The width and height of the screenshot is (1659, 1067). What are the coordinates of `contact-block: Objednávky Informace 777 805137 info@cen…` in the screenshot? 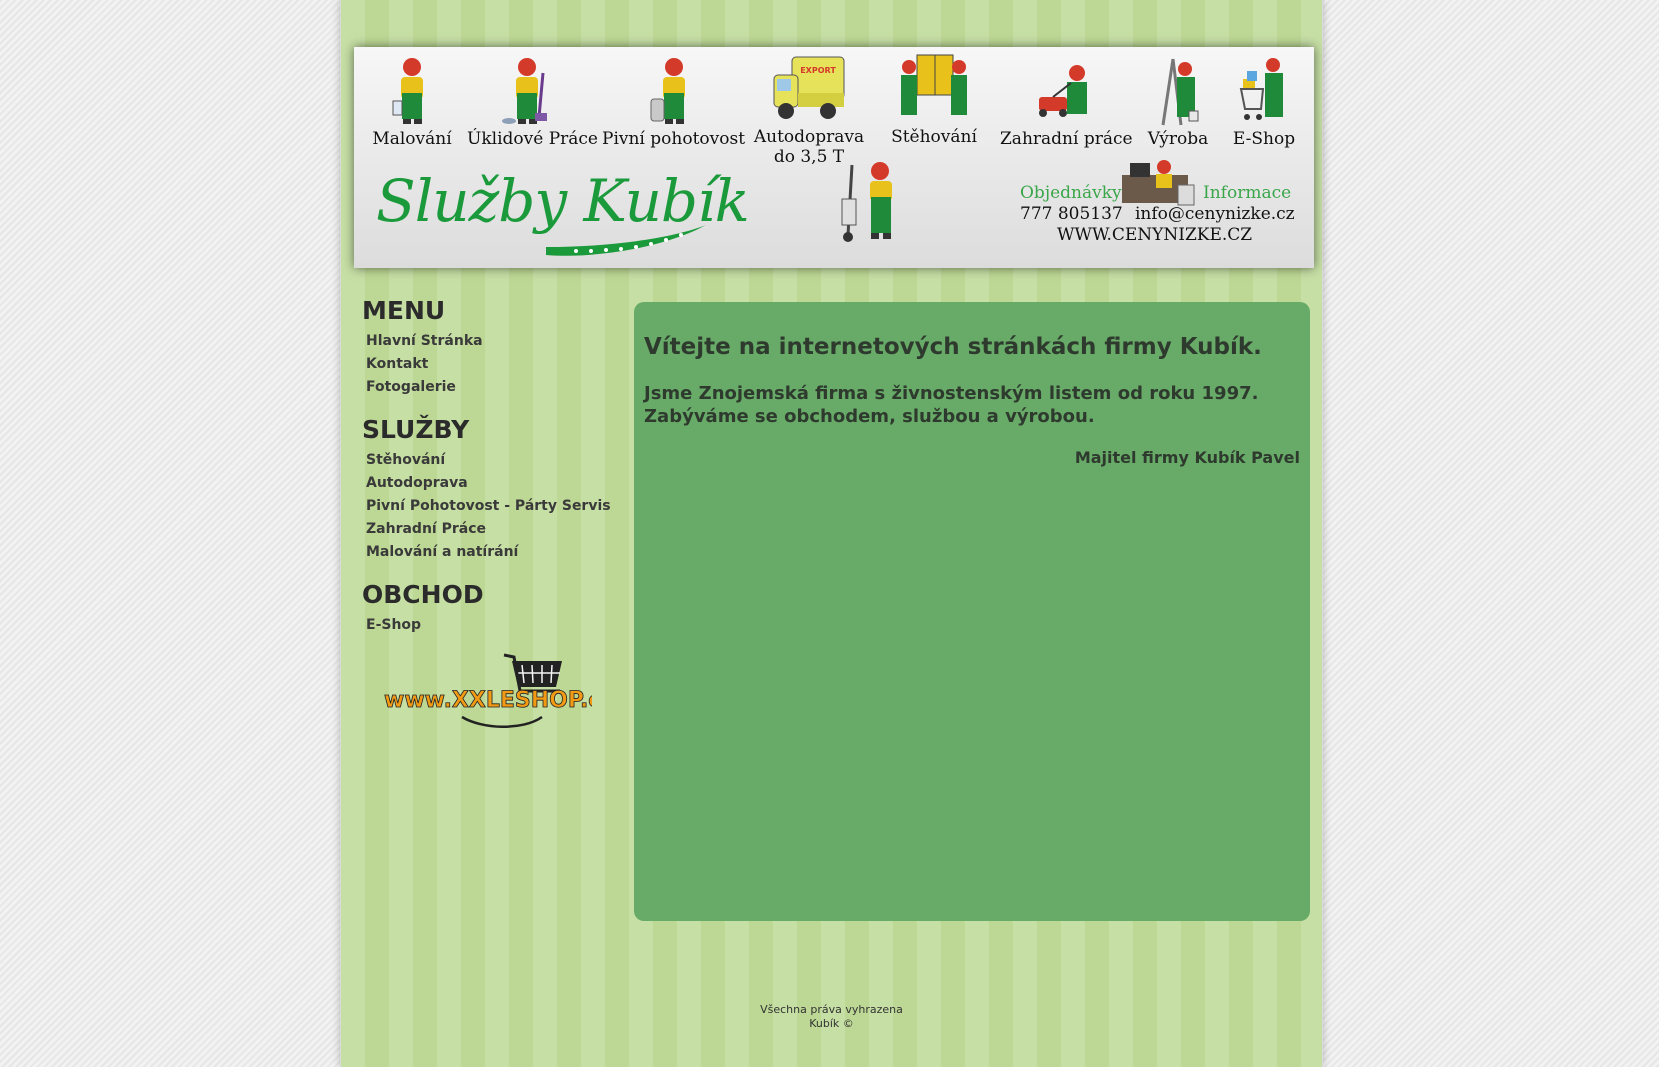 It's located at (1165, 211).